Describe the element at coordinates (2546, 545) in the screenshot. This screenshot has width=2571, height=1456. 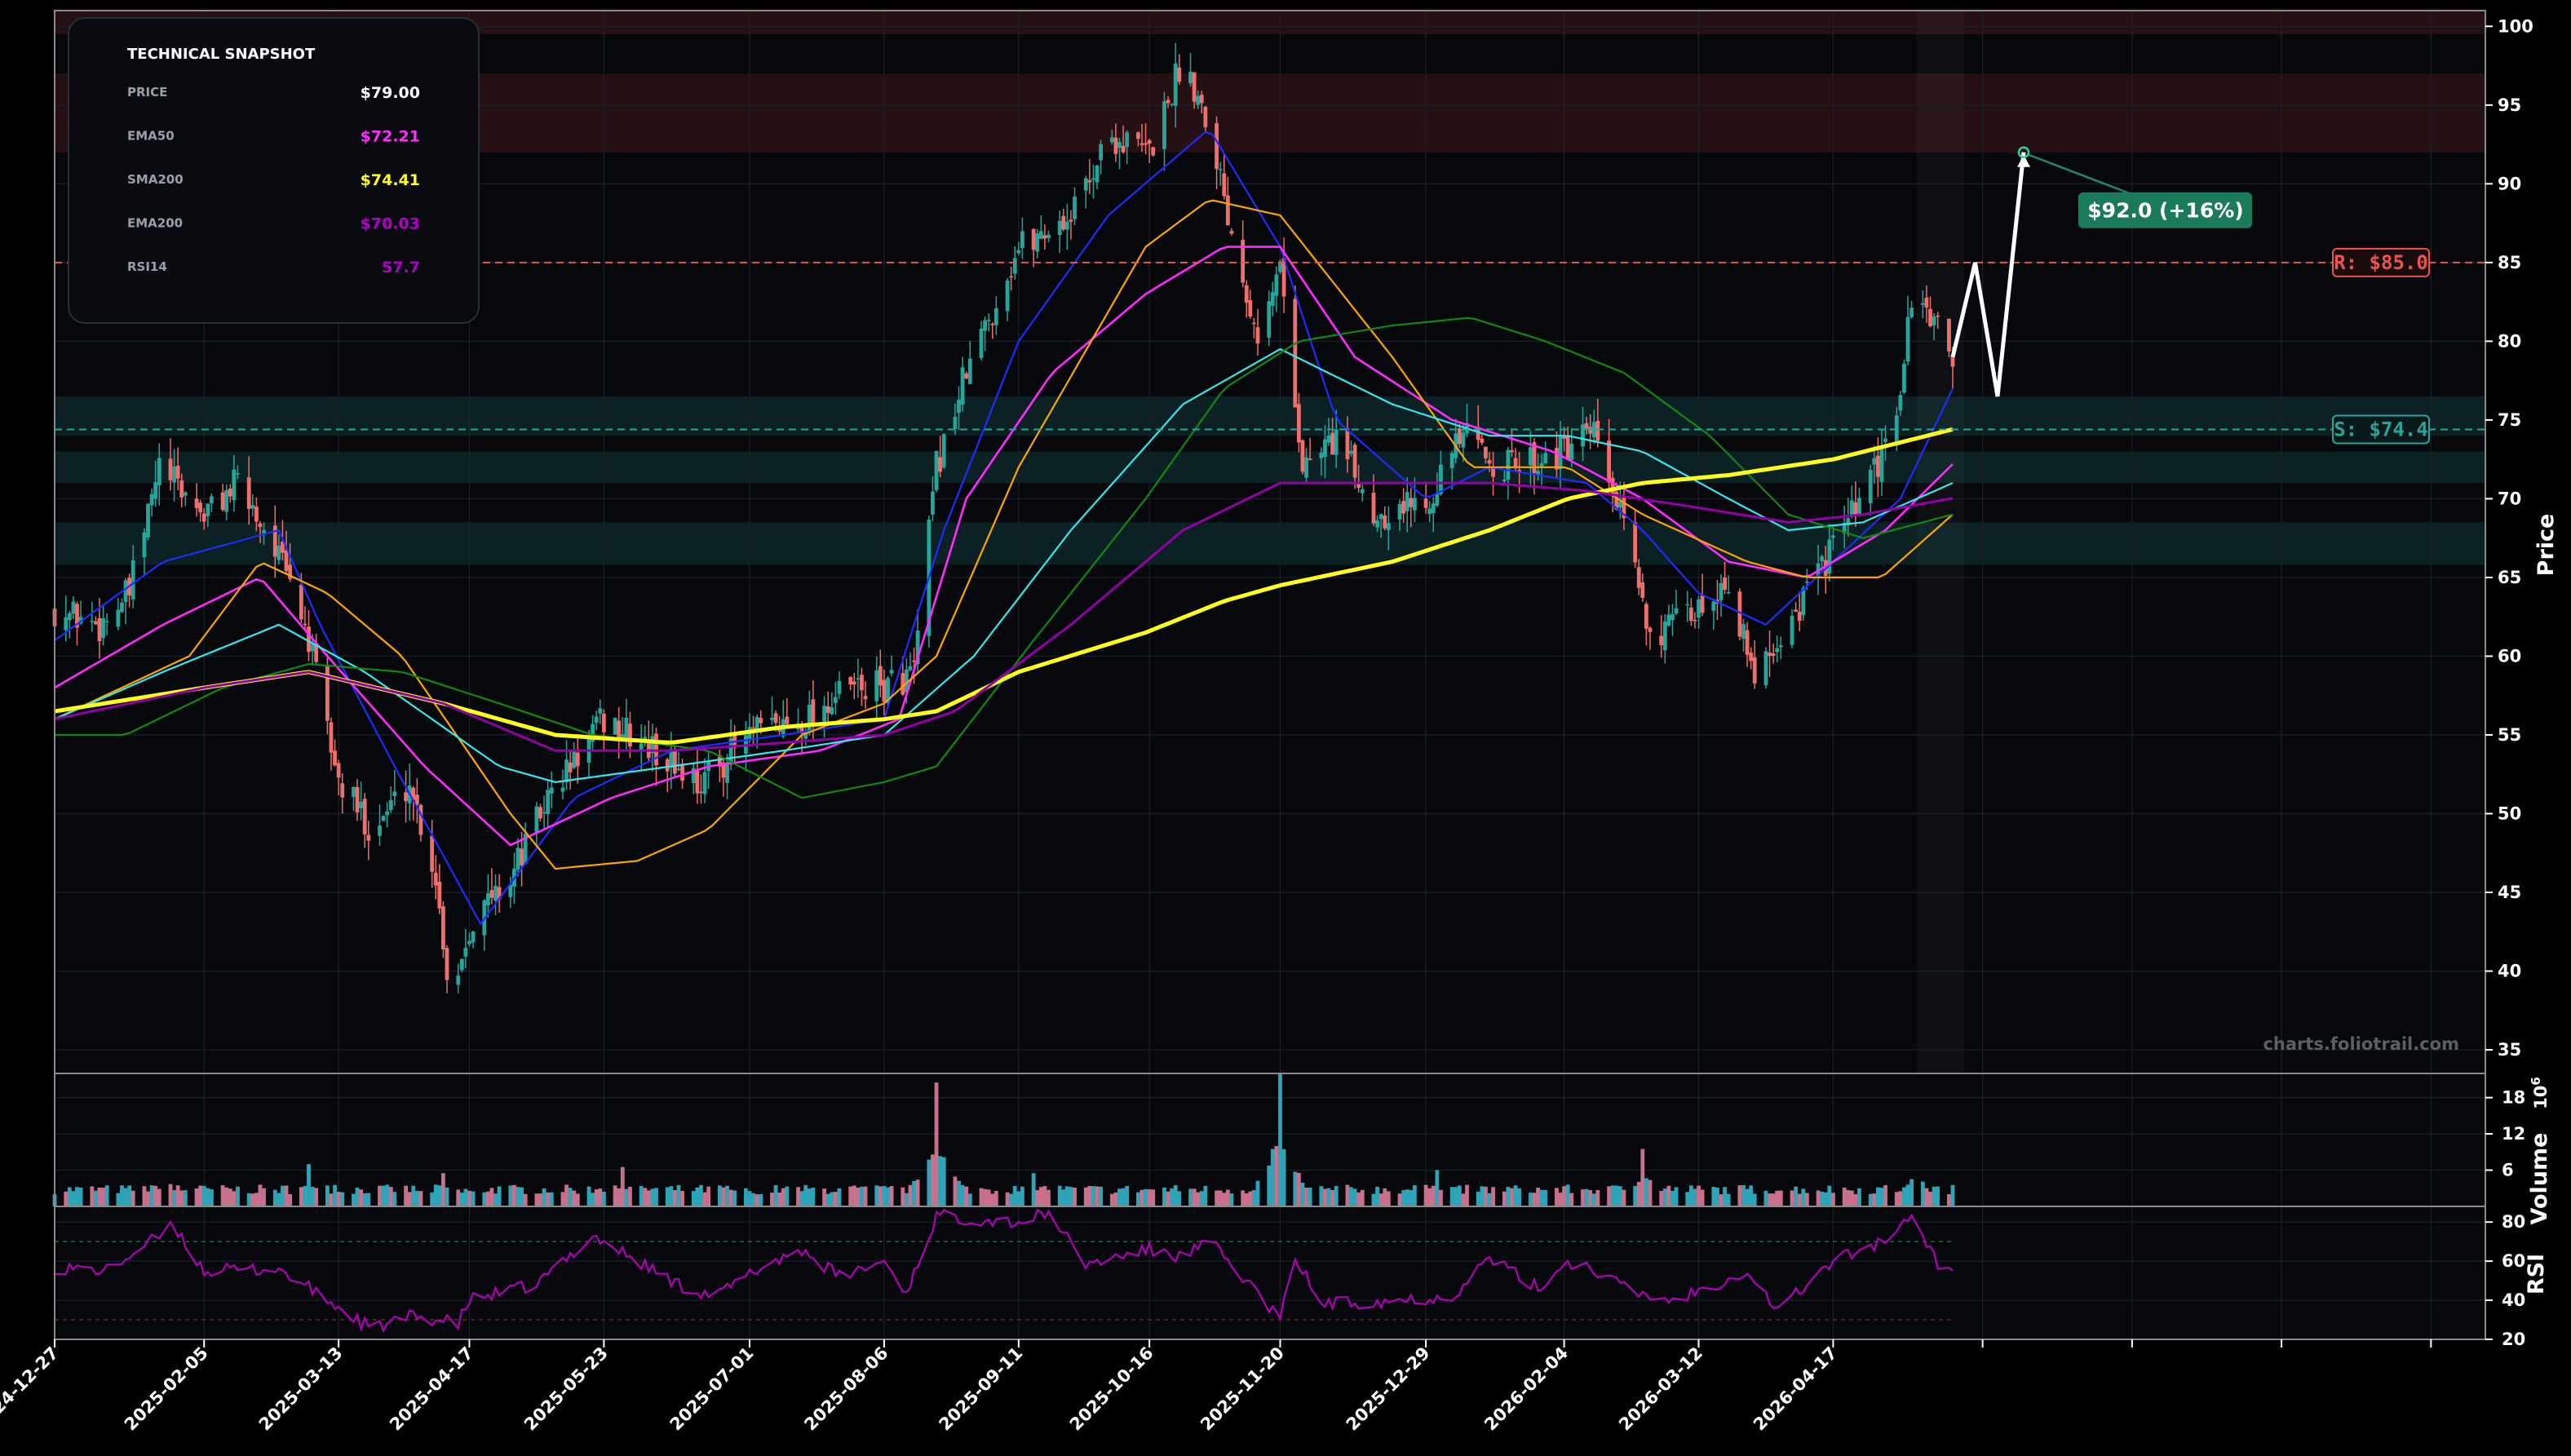
I see `price-axis-title: Price` at that location.